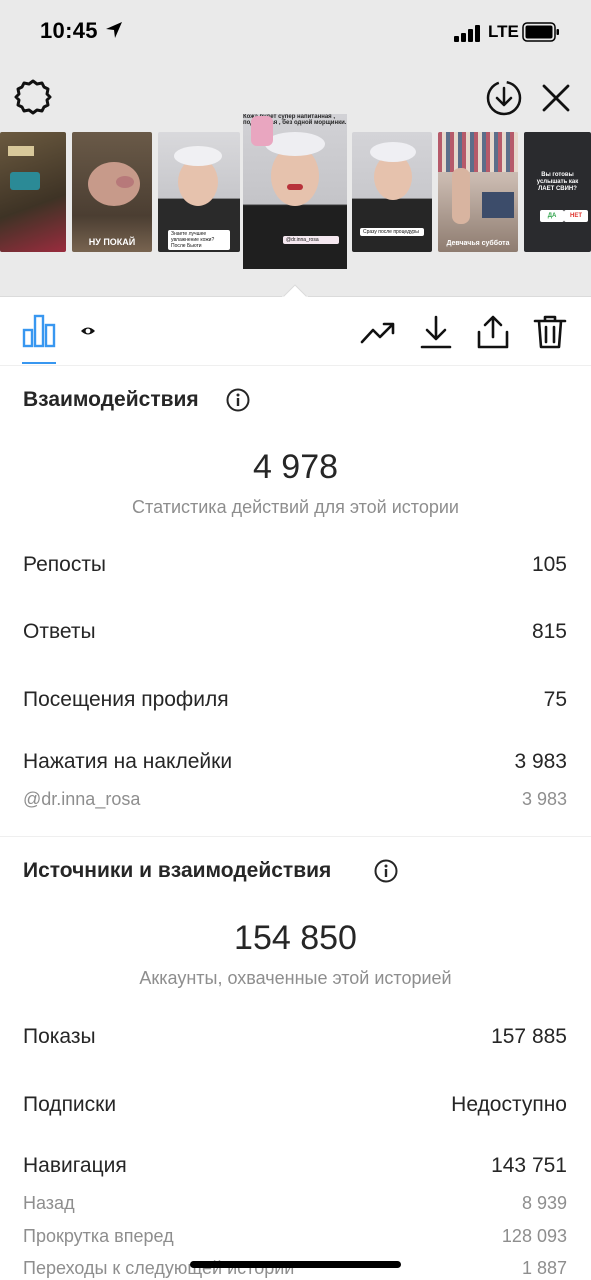  Describe the element at coordinates (295, 836) in the screenshot. I see `section-divider` at that location.